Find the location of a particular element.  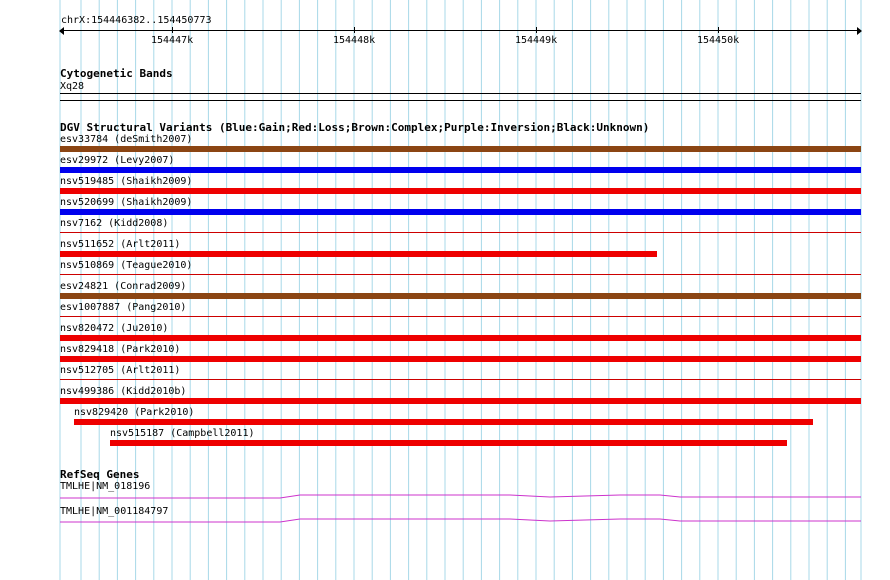

variant-label: nsv829418 (Park2010) is located at coordinates (120, 350).